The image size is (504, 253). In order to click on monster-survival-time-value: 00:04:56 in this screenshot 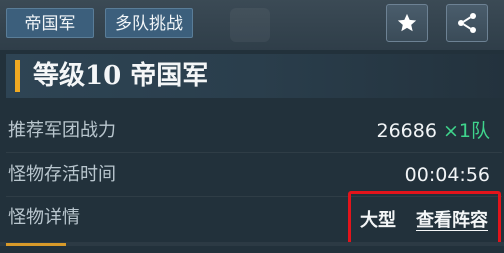, I will do `click(447, 175)`.